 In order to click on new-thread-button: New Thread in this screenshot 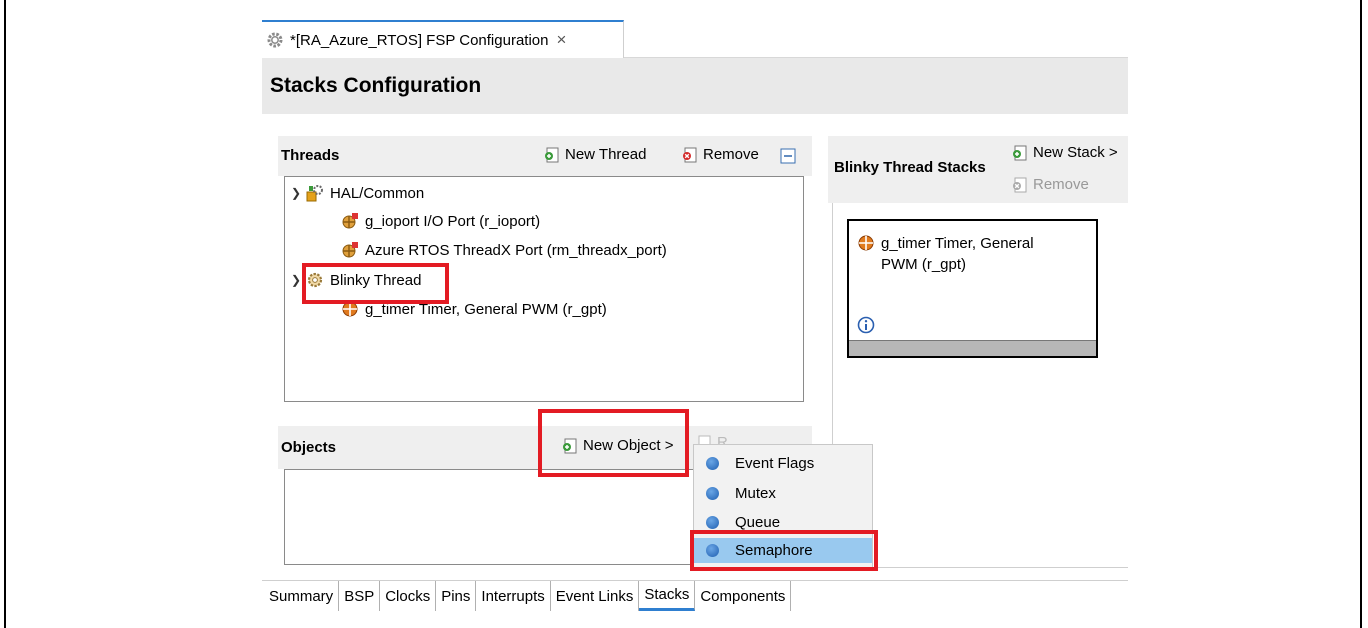, I will do `click(595, 154)`.